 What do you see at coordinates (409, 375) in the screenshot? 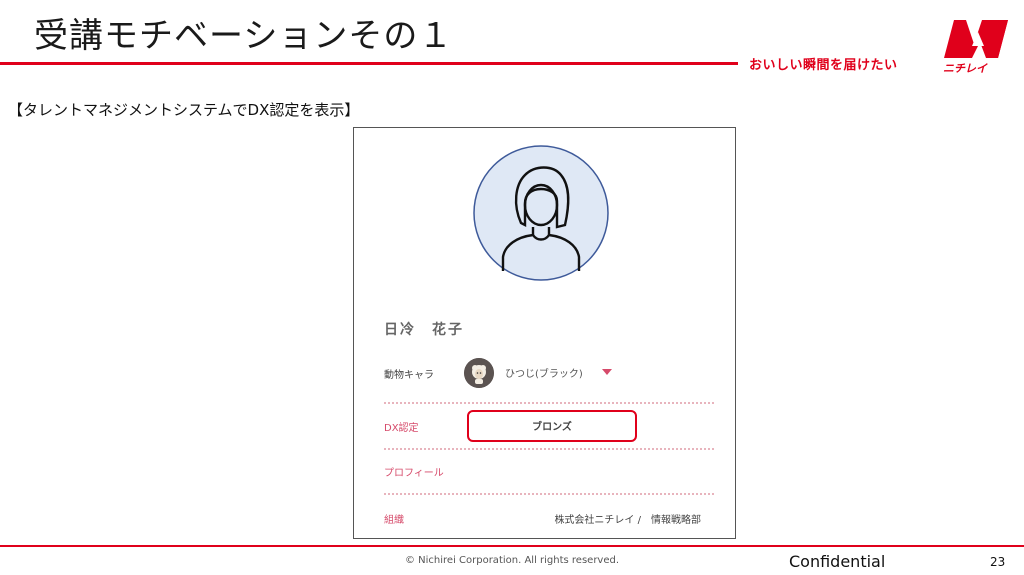
I see `character-label: 動物キャラ` at bounding box center [409, 375].